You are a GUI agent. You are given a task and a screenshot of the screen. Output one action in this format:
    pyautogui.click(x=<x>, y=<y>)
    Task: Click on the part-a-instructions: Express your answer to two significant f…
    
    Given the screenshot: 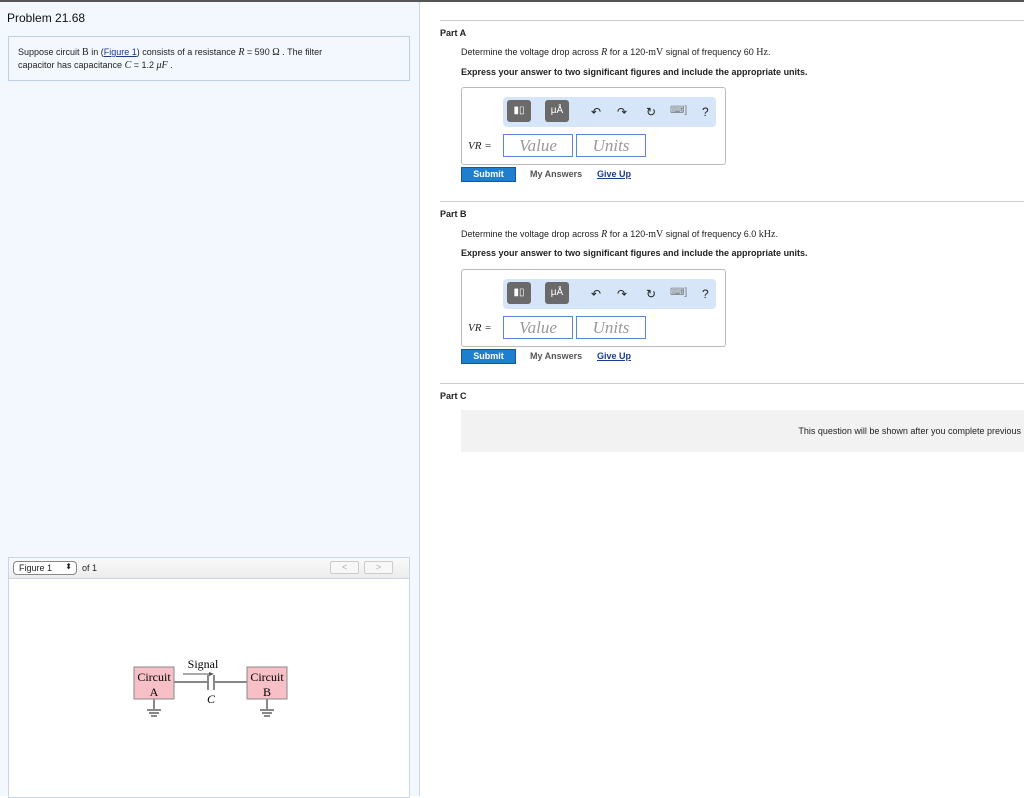 What is the action you would take?
    pyautogui.click(x=634, y=72)
    